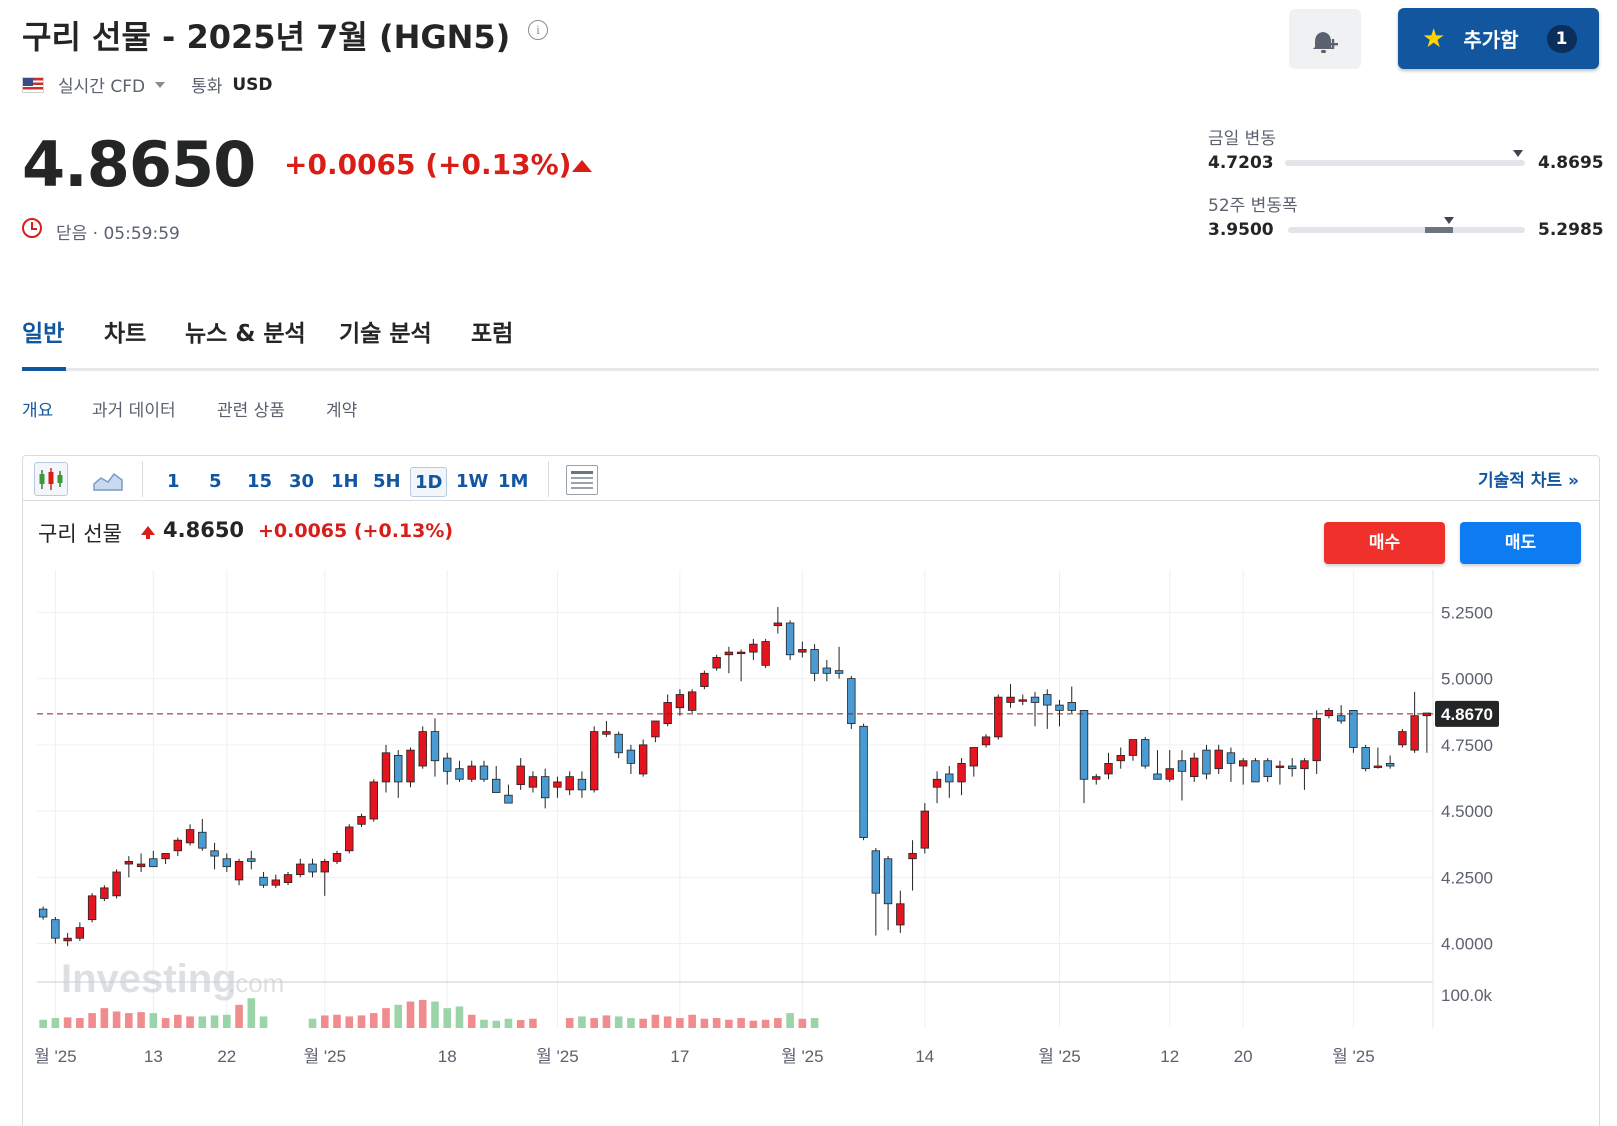 This screenshot has height=1126, width=1617. Describe the element at coordinates (108, 480) in the screenshot. I see `area-chart-button` at that location.